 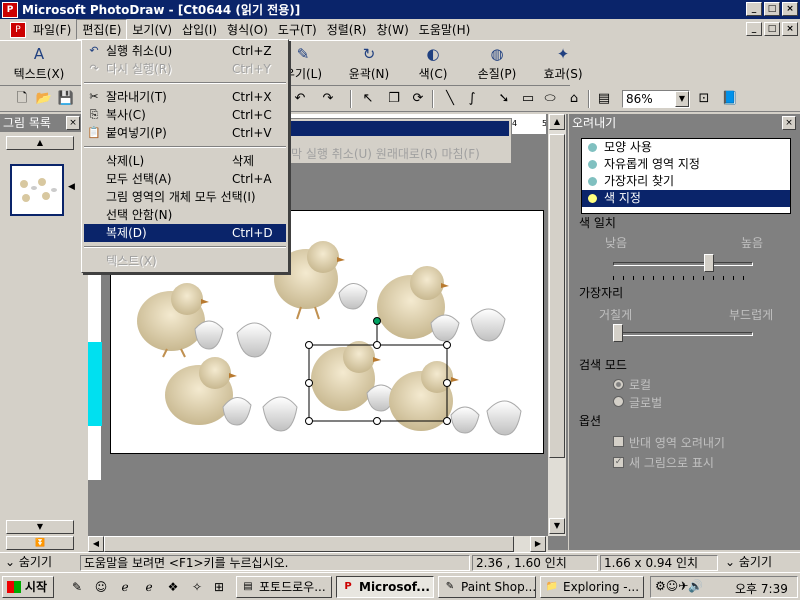 What do you see at coordinates (40, 143) in the screenshot?
I see `scroll-up-button: ▲` at bounding box center [40, 143].